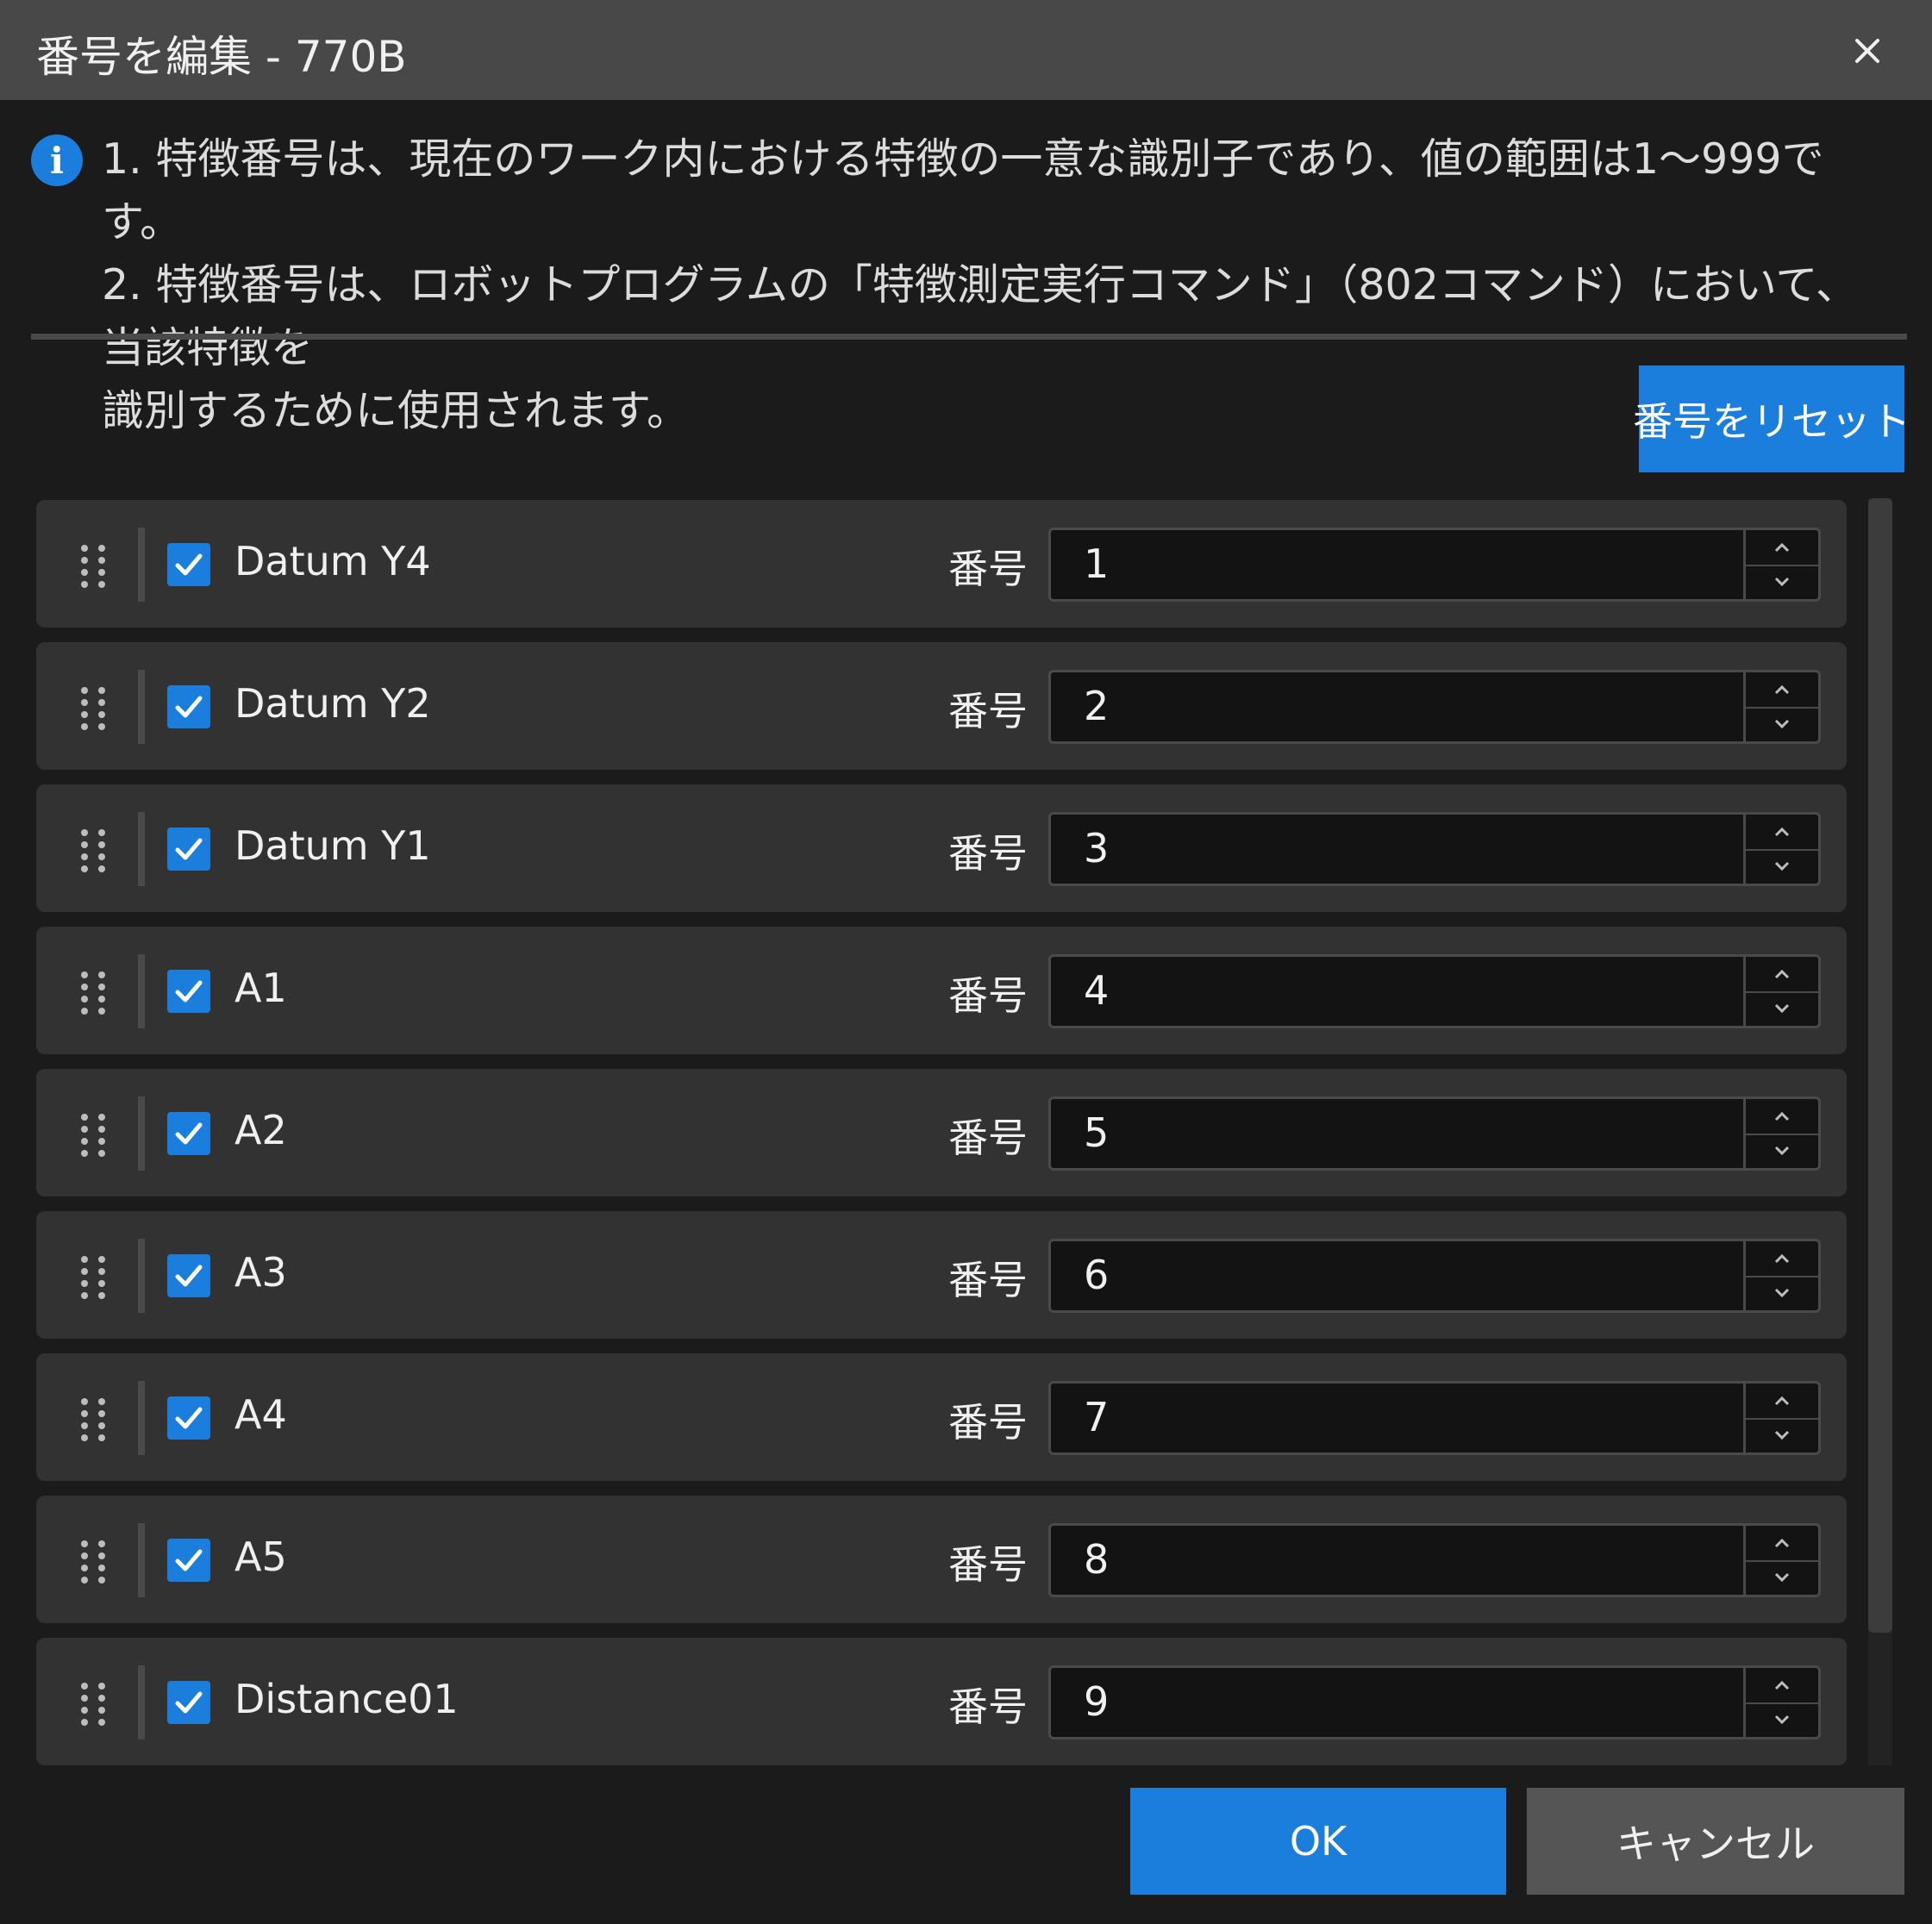  Describe the element at coordinates (57, 160) in the screenshot. I see `info-icon: i` at that location.